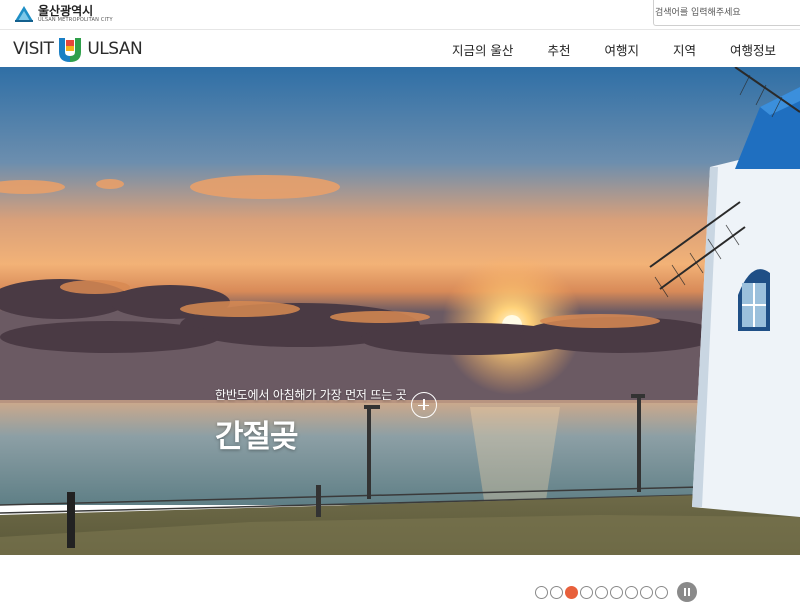  Describe the element at coordinates (756, 49) in the screenshot. I see `nav-item-travel-info: 여행정보` at that location.